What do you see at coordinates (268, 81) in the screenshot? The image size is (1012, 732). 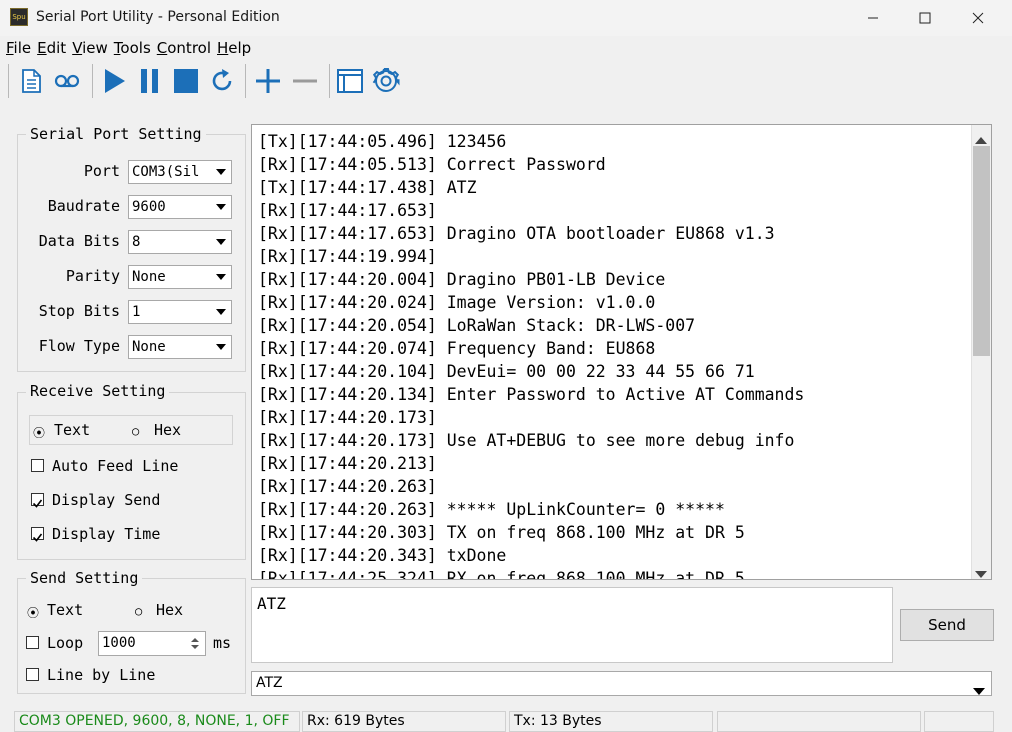 I see `add-button` at bounding box center [268, 81].